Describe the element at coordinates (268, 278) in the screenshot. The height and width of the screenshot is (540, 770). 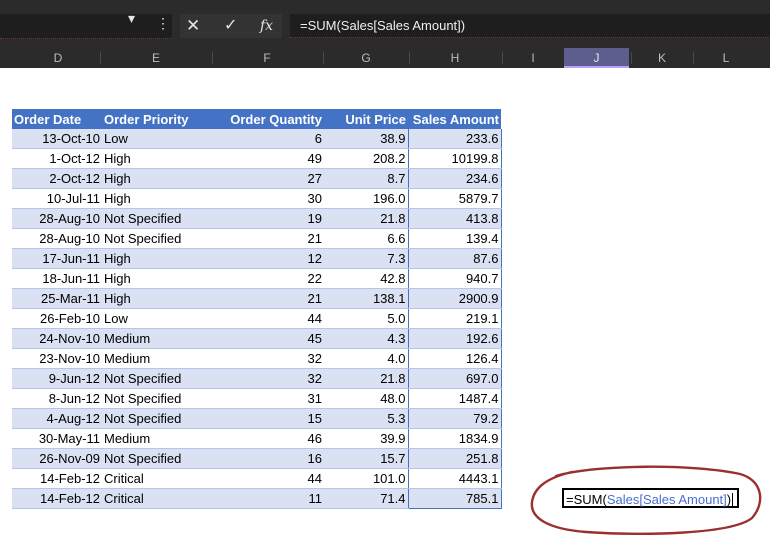
I see `cell-order-quantity: 22` at that location.